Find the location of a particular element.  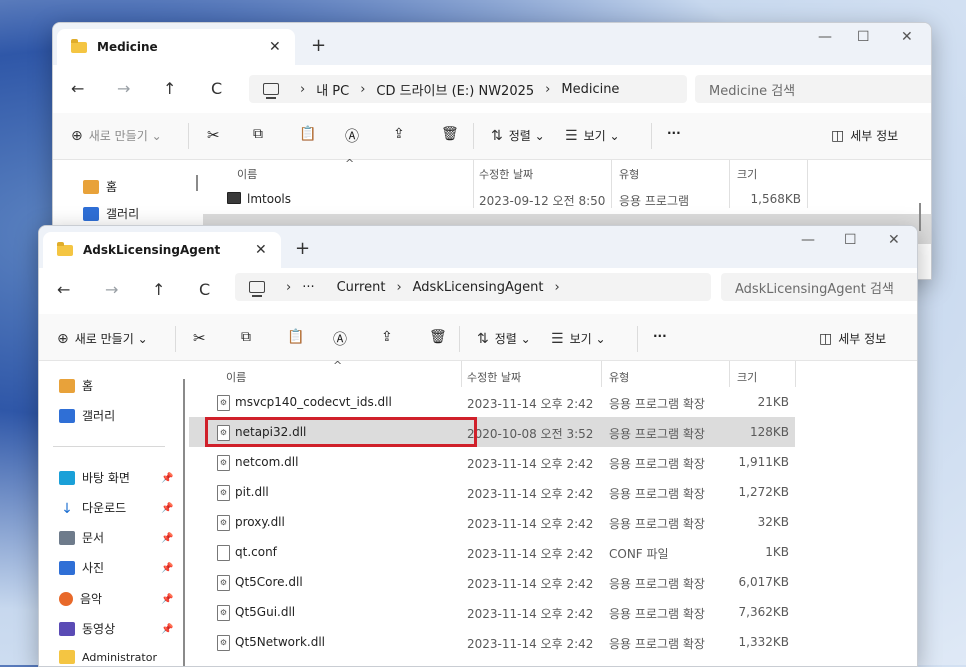

list-scrollbar is located at coordinates (920, 217).